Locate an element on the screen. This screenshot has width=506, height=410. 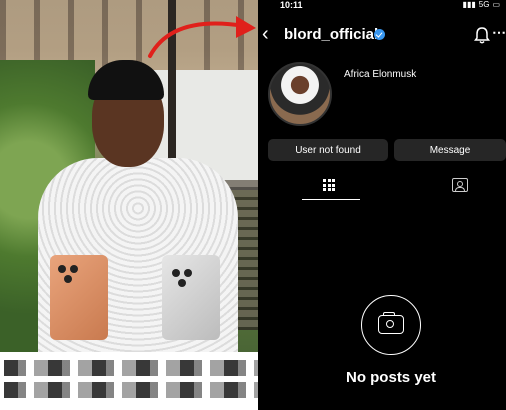
back-icon: ‹ is located at coordinates (265, 34).